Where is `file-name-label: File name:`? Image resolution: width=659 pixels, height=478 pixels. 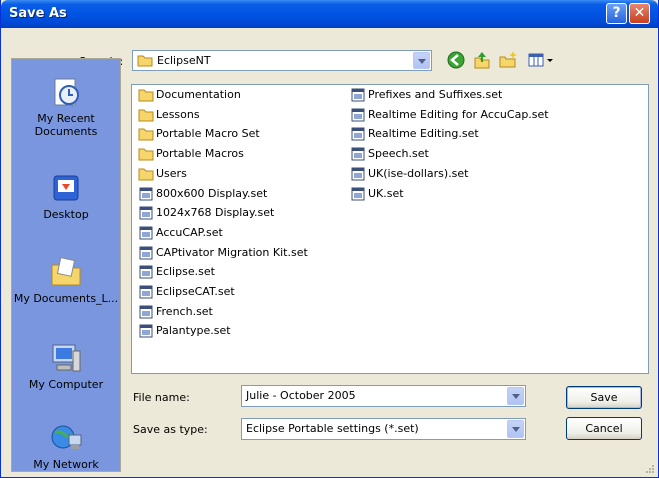 file-name-label: File name: is located at coordinates (161, 397).